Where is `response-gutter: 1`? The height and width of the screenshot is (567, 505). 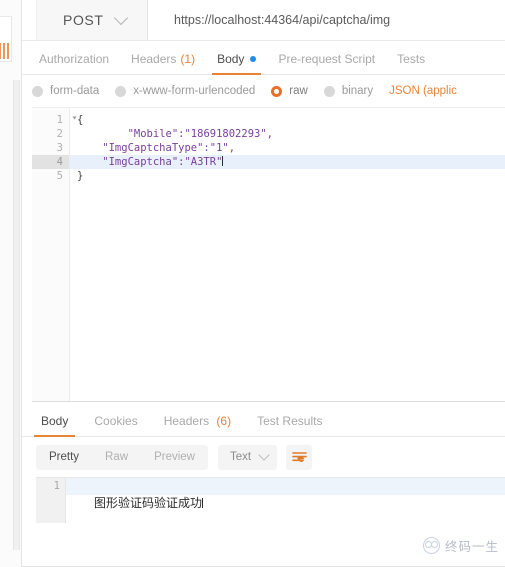
response-gutter: 1 is located at coordinates (51, 500).